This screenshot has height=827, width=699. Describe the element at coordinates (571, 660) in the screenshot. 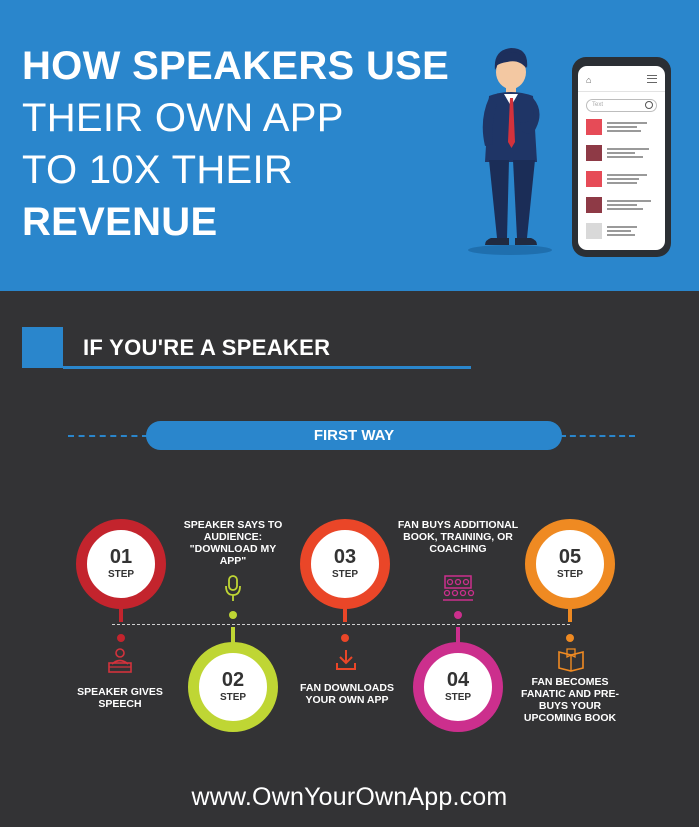

I see `book-icon` at that location.